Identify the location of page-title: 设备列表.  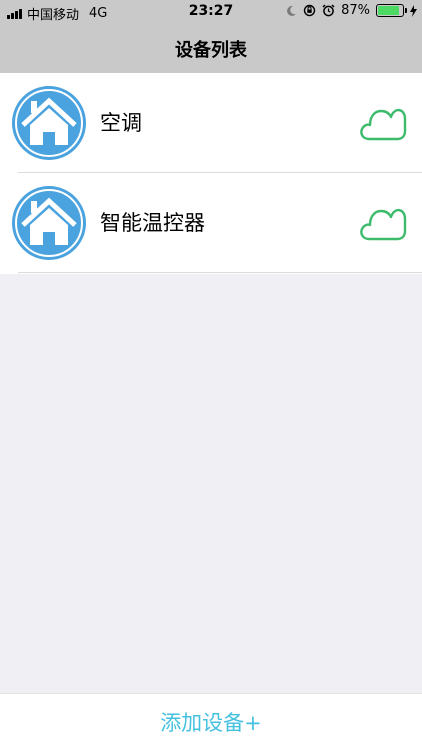
(211, 50).